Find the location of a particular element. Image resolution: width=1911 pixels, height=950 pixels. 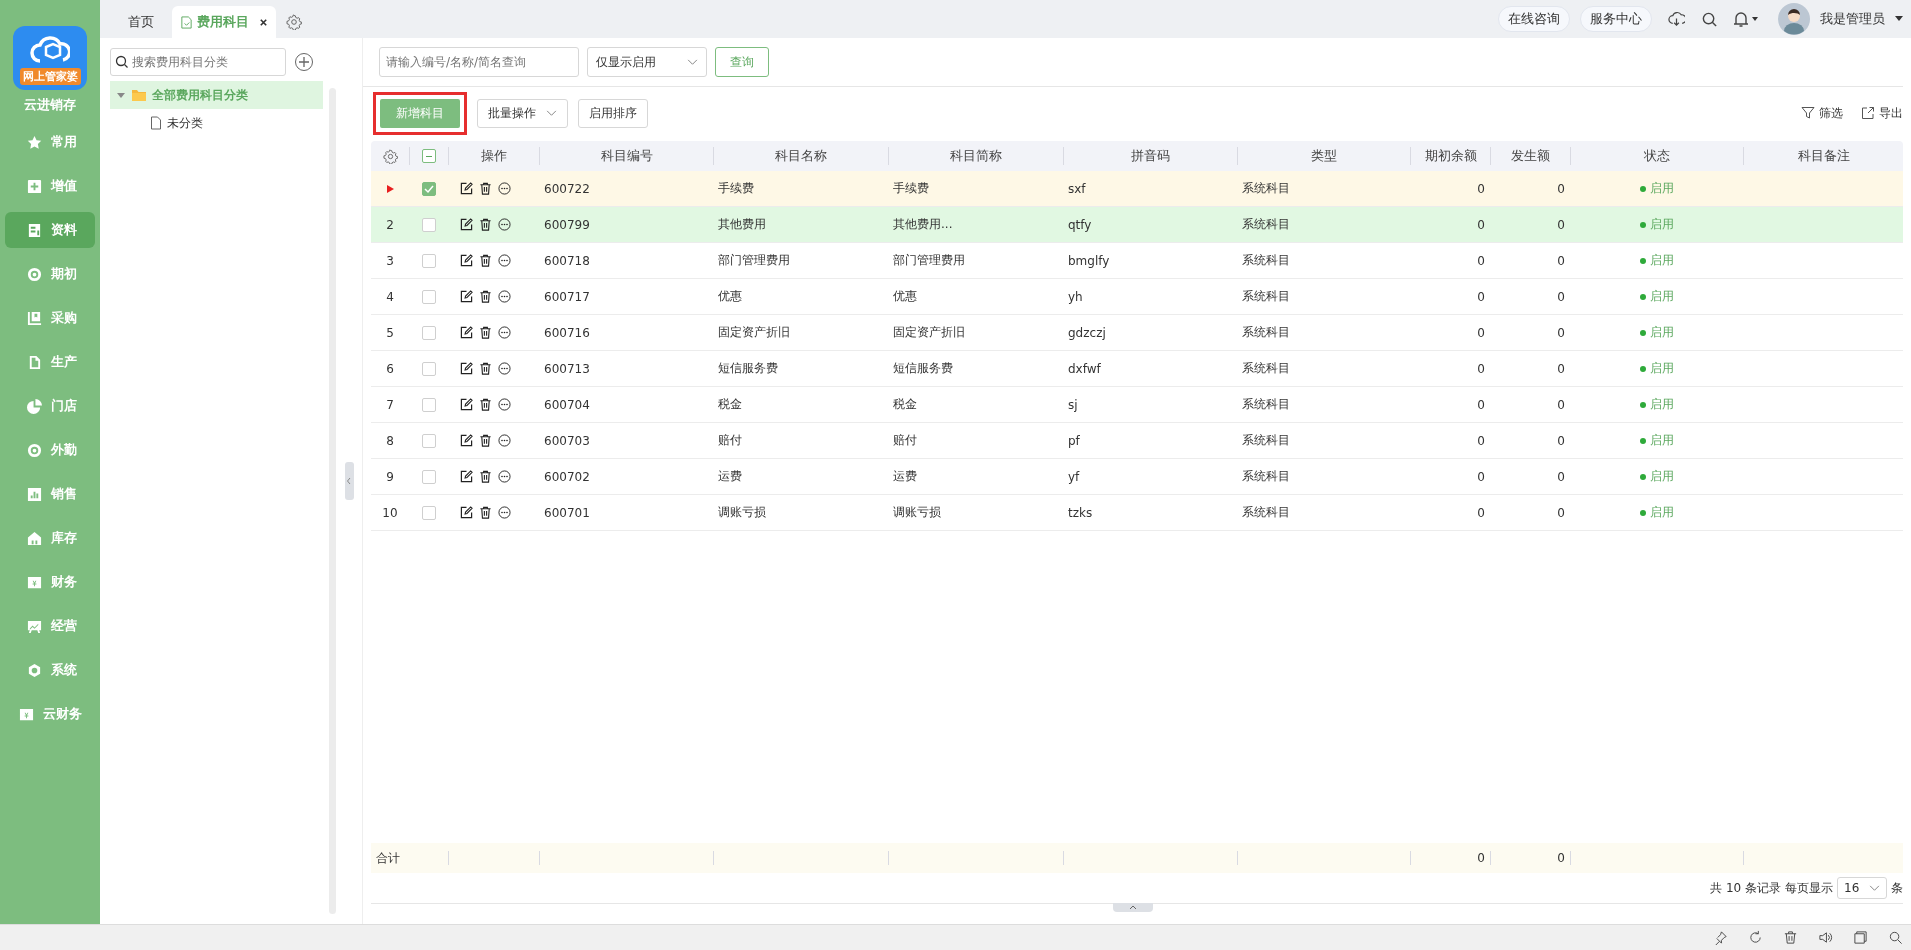

status-label: 启用 is located at coordinates (1656, 512).